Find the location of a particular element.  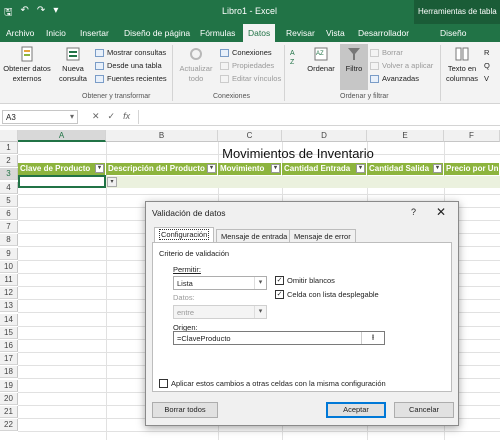

reapply-button: Volver a aplicar is located at coordinates (401, 65).